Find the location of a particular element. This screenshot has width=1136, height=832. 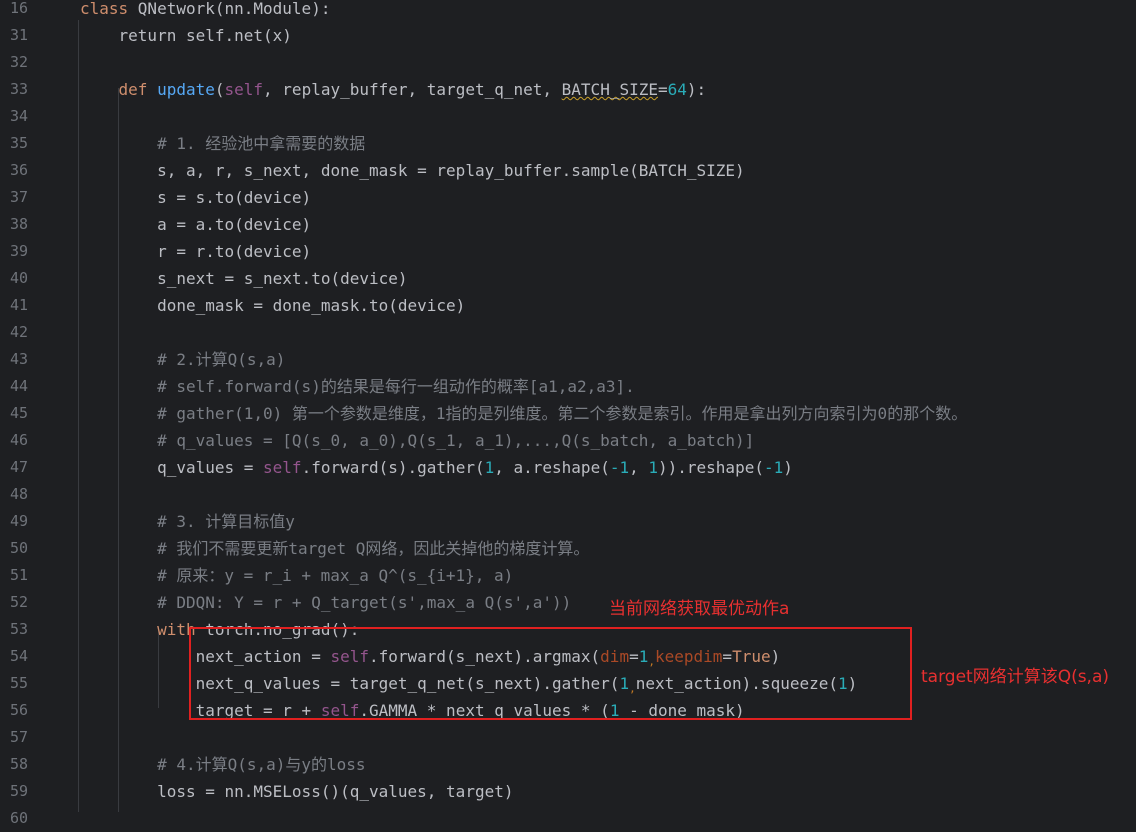

code-line: 41 done_mask = done_mask.to(device) is located at coordinates (568, 305).